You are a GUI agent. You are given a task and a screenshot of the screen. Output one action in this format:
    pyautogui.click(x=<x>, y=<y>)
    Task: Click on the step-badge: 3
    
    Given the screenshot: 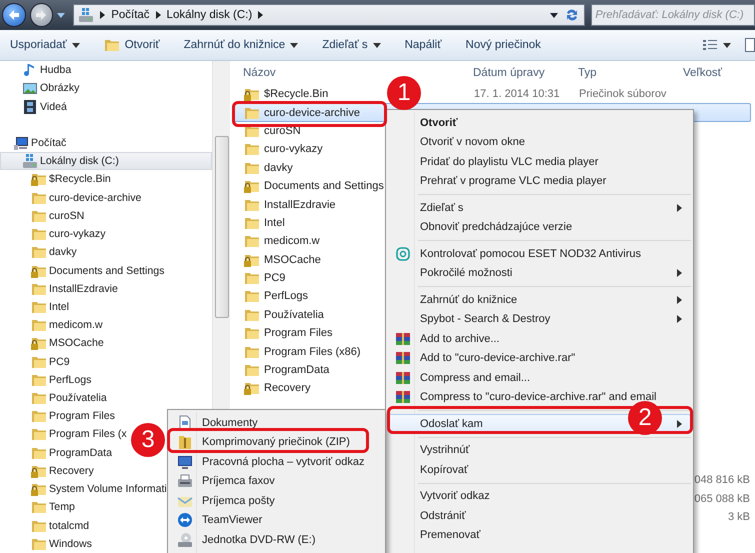 What is the action you would take?
    pyautogui.click(x=148, y=440)
    